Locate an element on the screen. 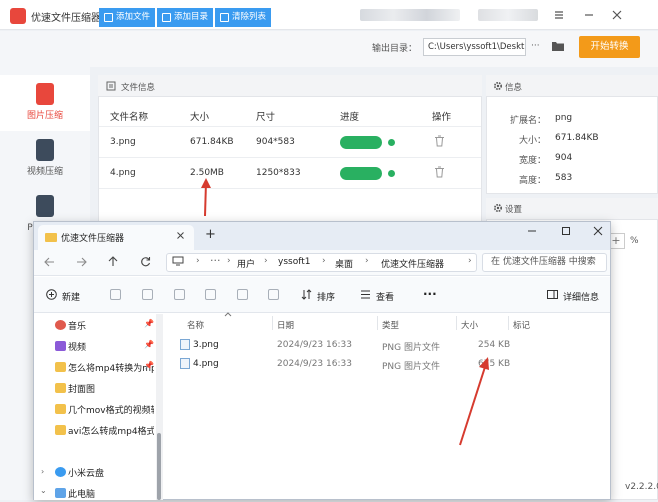 The width and height of the screenshot is (658, 502). col-tag: 标记 is located at coordinates (521, 325).